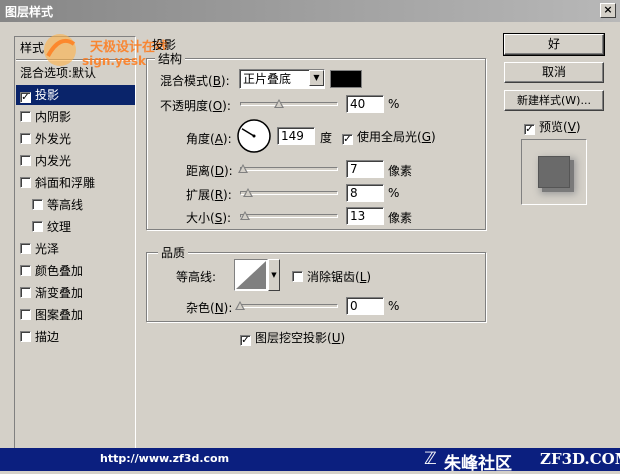 Image resolution: width=620 pixels, height=474 pixels. Describe the element at coordinates (75, 227) in the screenshot. I see `sidebar-item: 纹理` at that location.